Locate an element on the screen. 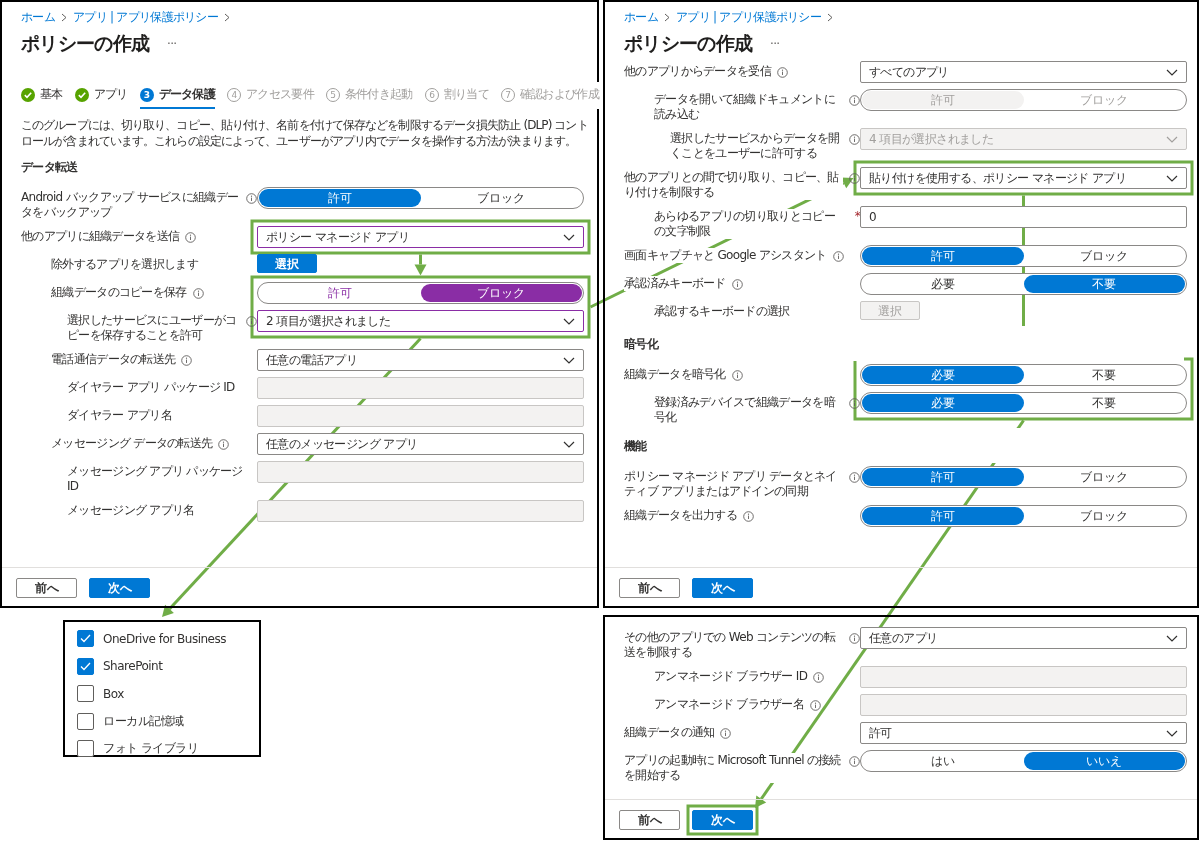  dropdown: 2 項目が選択されました is located at coordinates (420, 321).